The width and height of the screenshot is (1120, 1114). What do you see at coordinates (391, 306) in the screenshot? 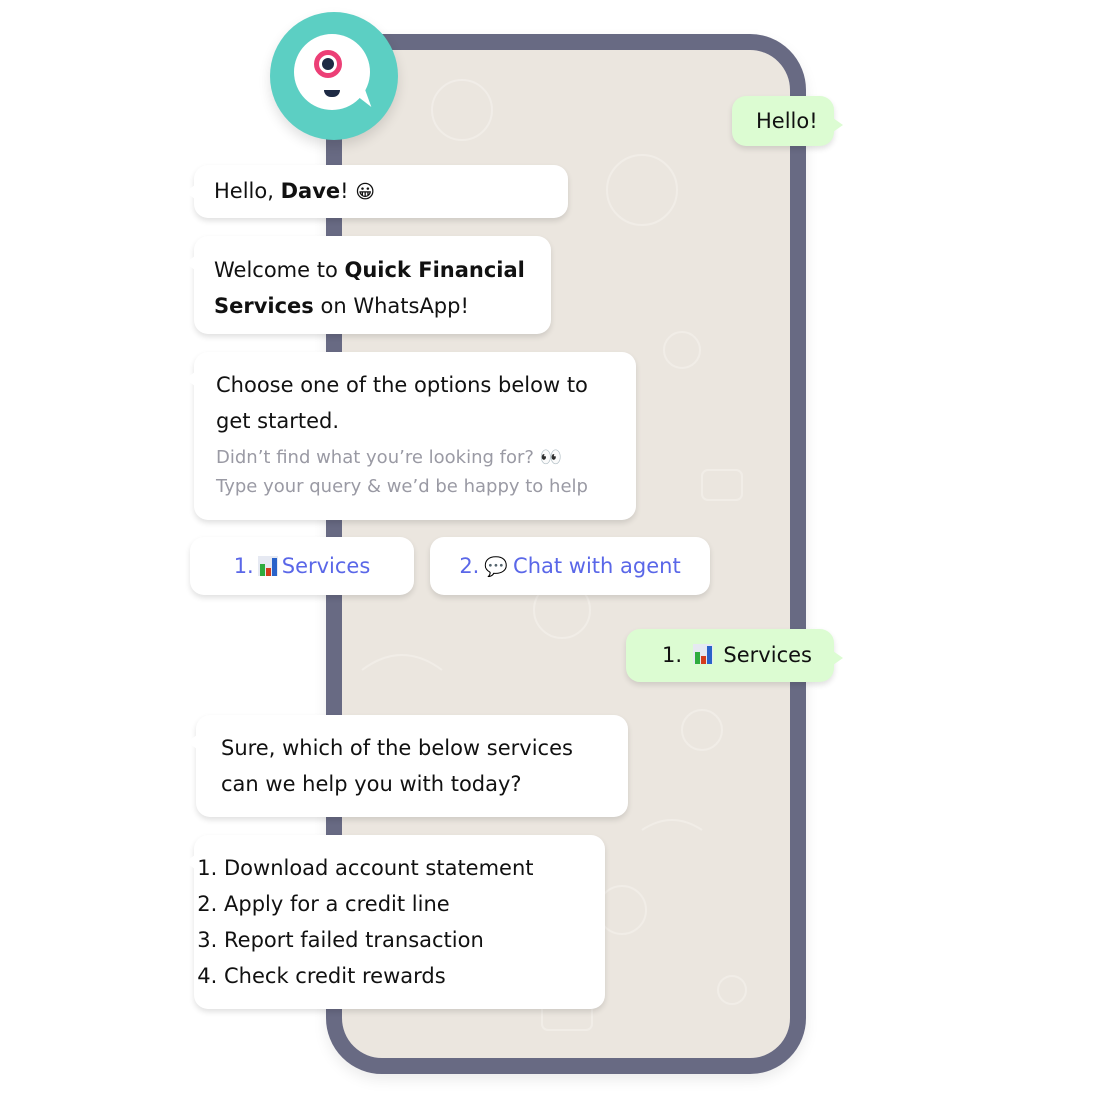
I see `welcome-suffix: on WhatsApp!` at bounding box center [391, 306].